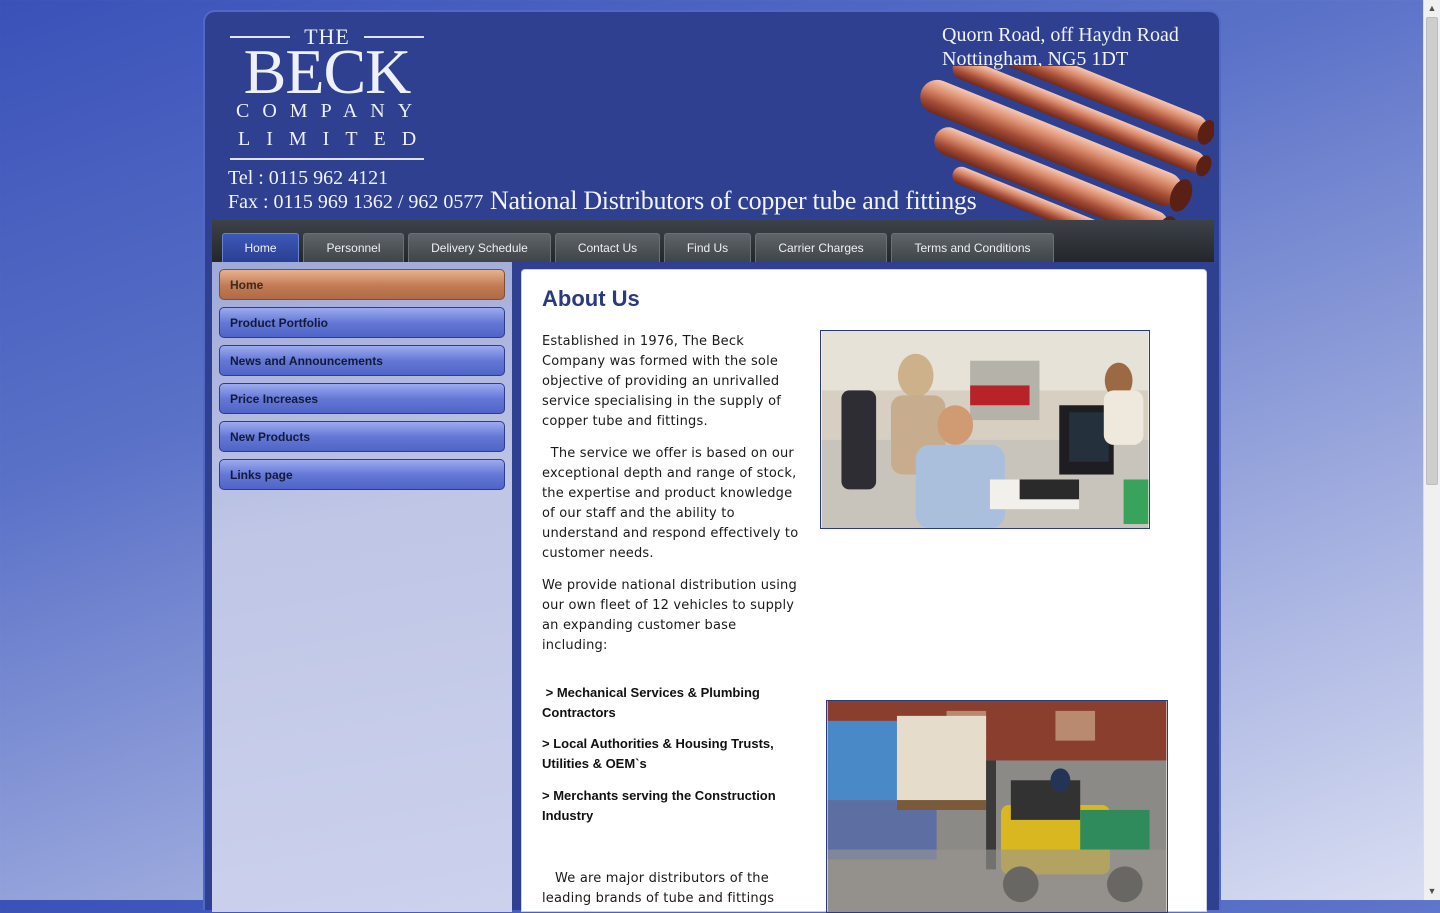 The height and width of the screenshot is (913, 1440). Describe the element at coordinates (362, 436) in the screenshot. I see `sidebar-item-new-products: New Products` at that location.